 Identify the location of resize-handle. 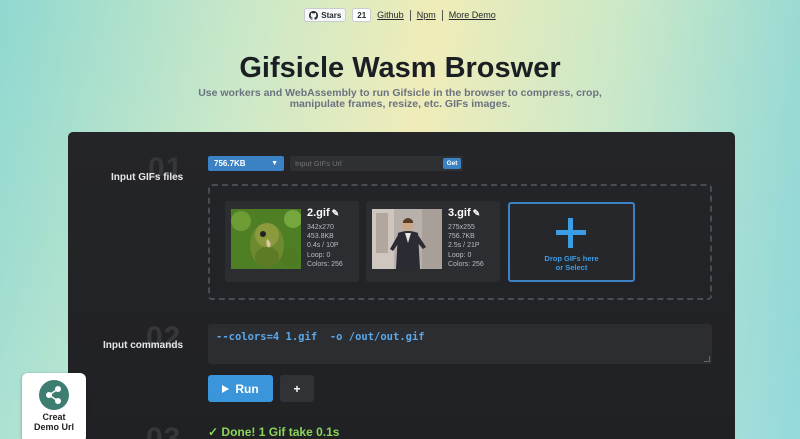
(707, 359).